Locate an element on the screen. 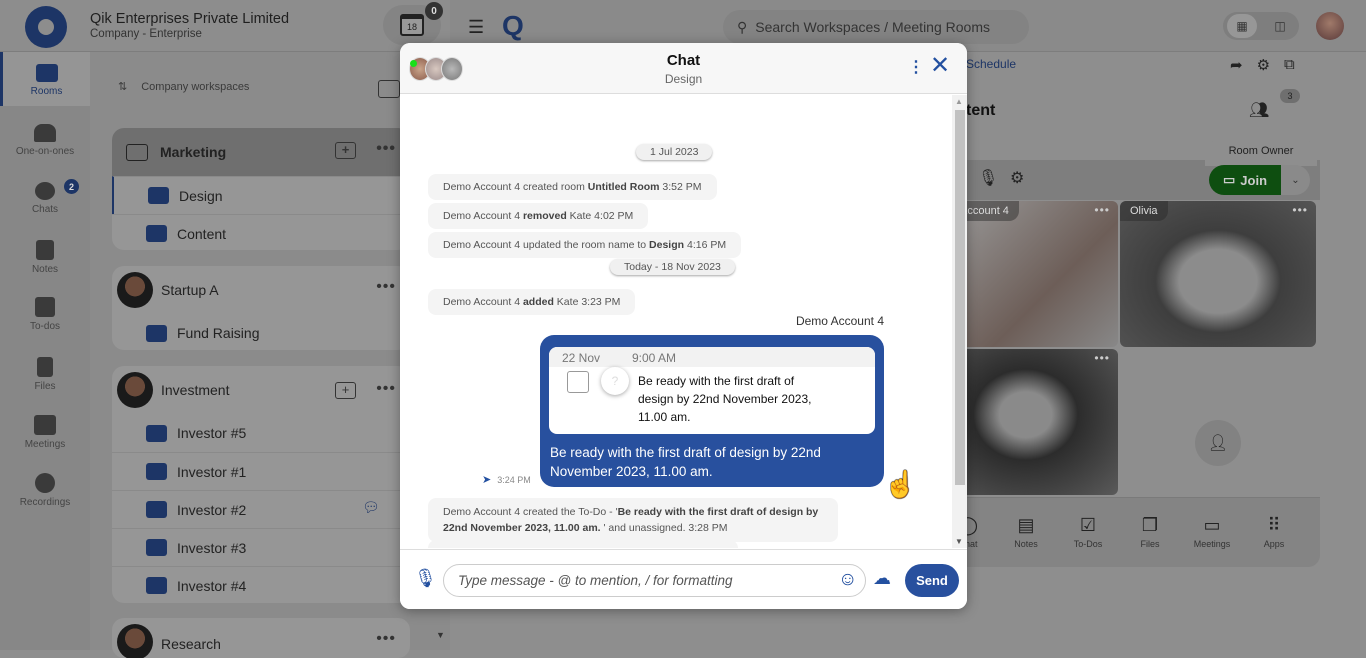 The image size is (1366, 658). date-separator: Today - 18 Nov 2023 is located at coordinates (672, 267).